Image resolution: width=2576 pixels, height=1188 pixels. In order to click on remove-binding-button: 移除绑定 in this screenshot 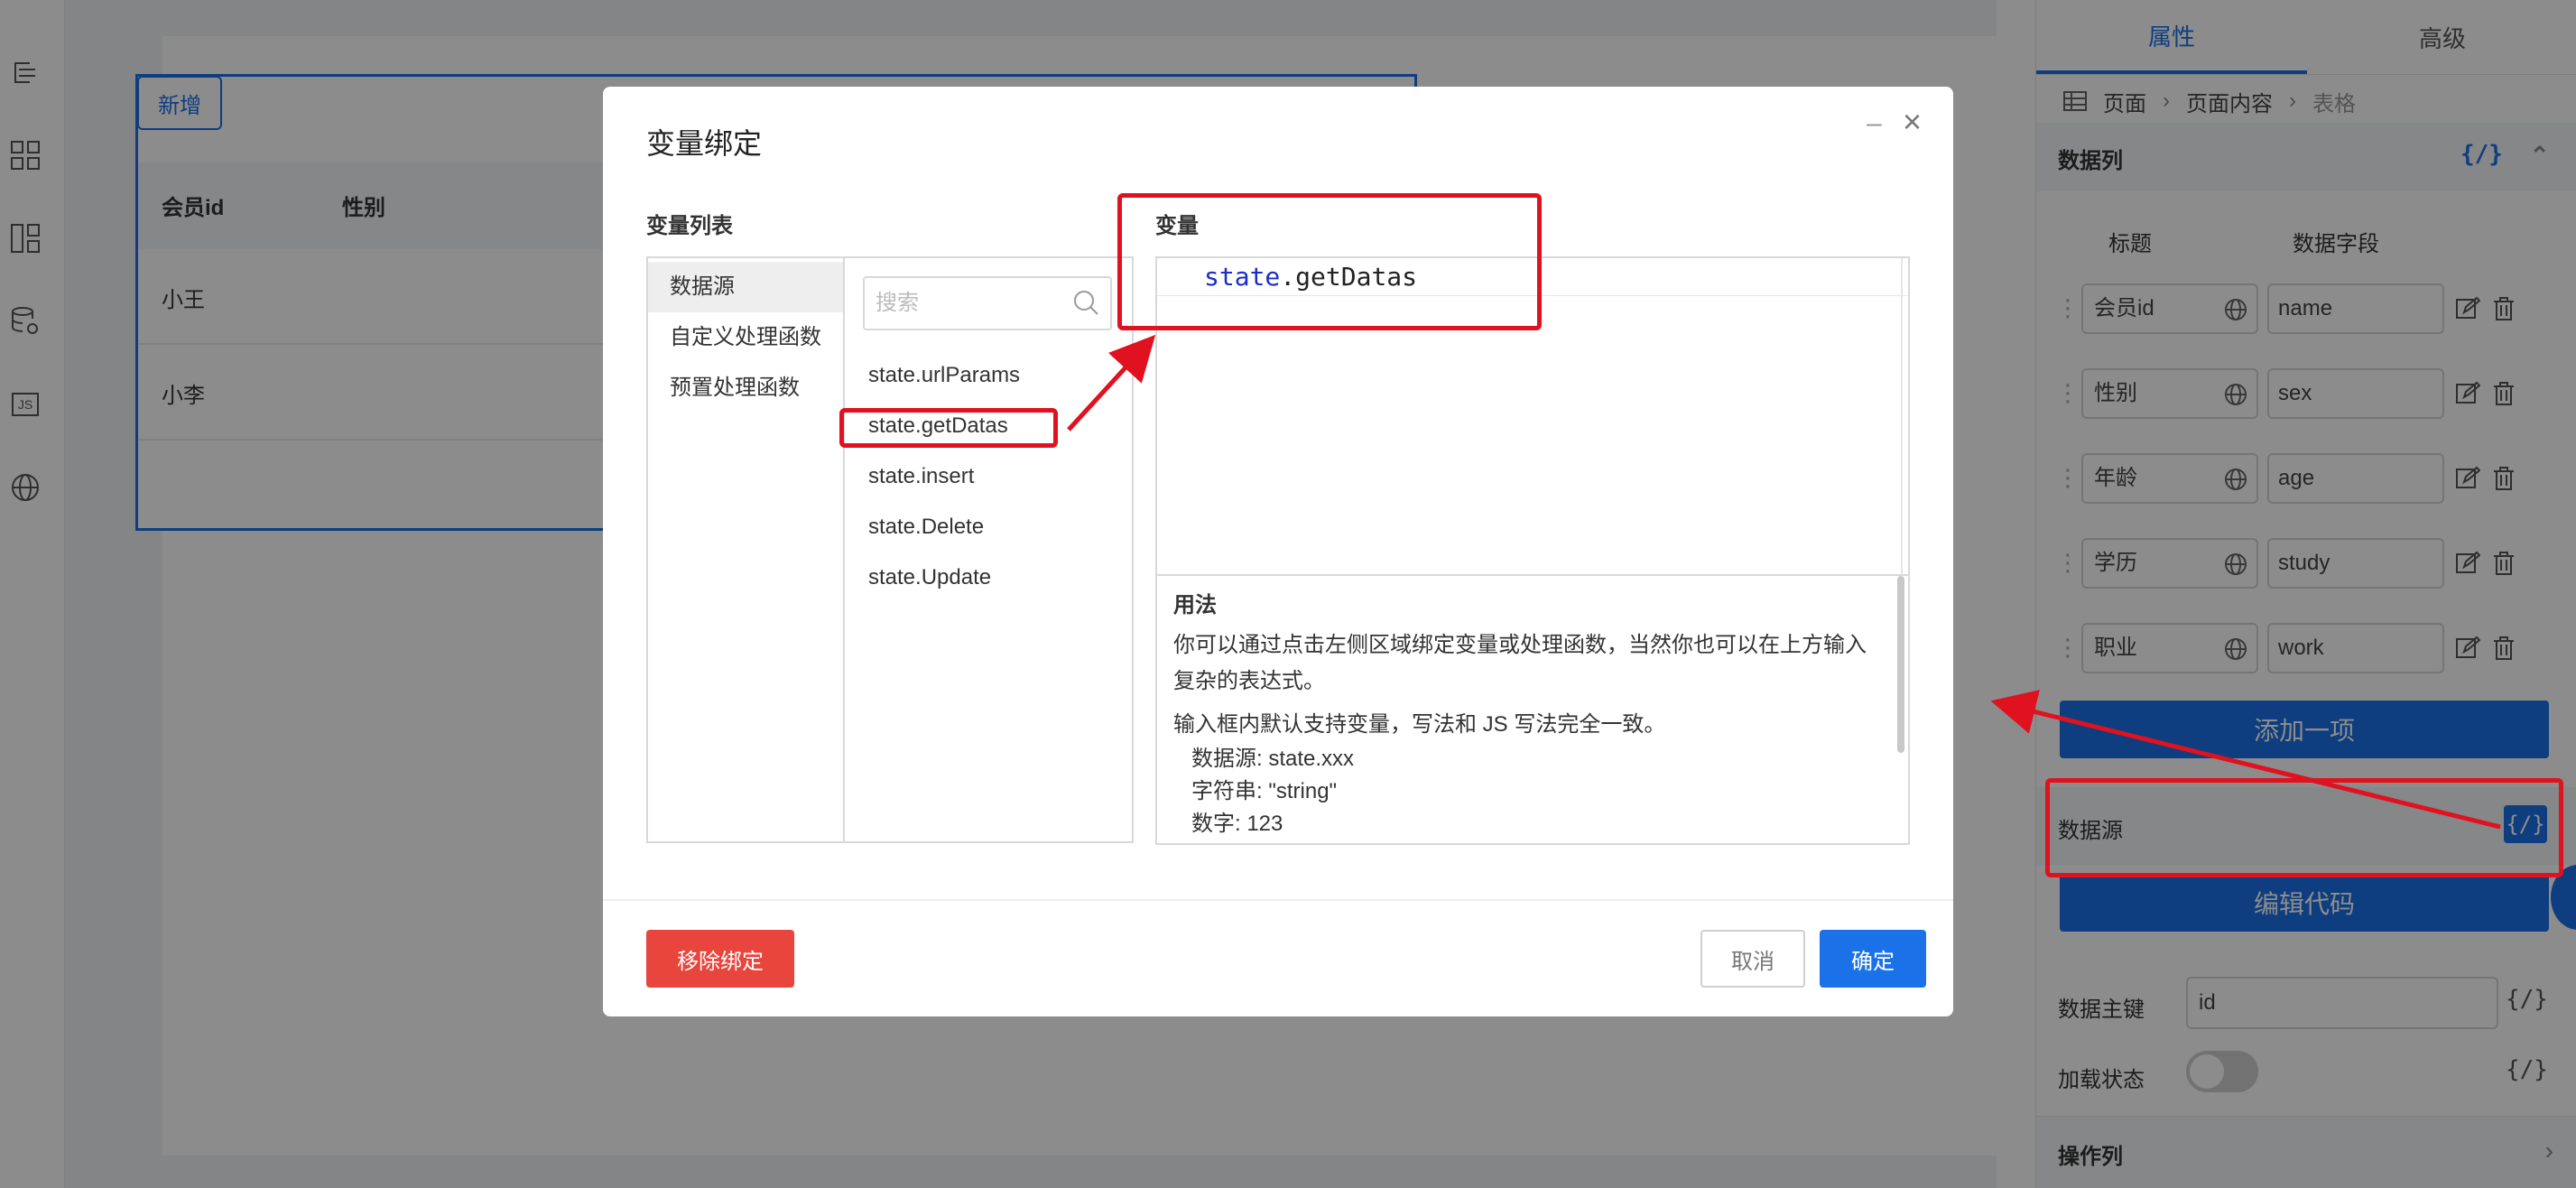, I will do `click(720, 959)`.